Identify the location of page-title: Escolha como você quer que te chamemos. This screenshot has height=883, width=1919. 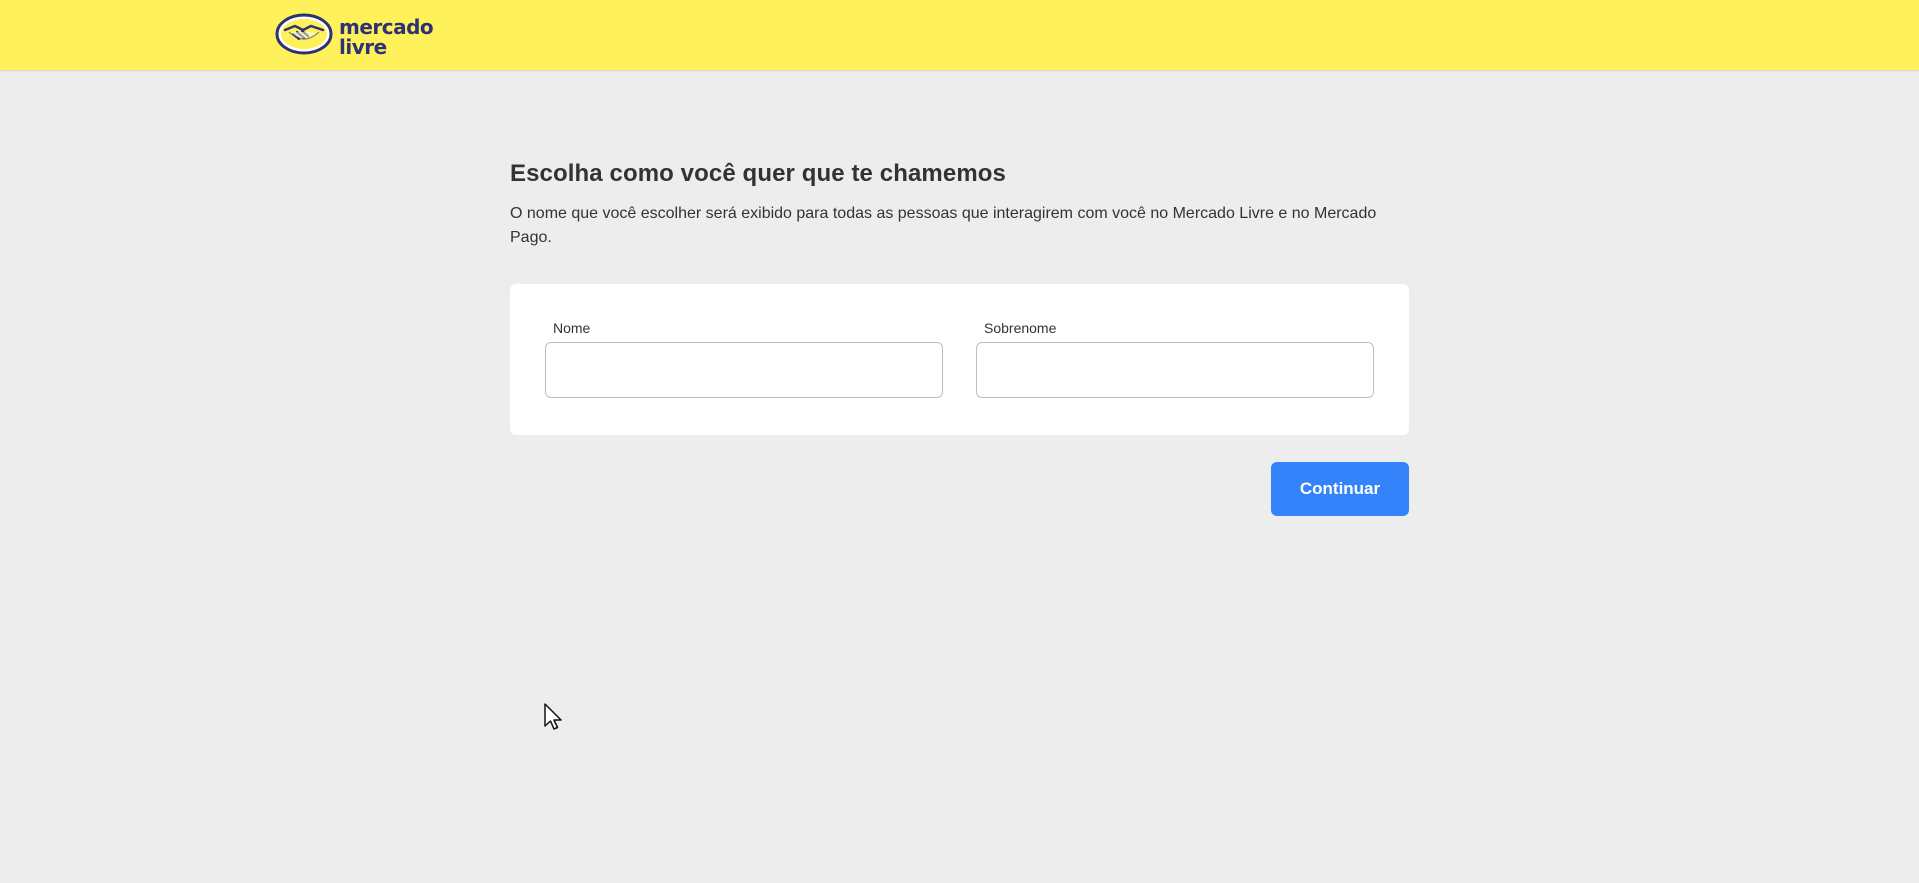
(758, 173).